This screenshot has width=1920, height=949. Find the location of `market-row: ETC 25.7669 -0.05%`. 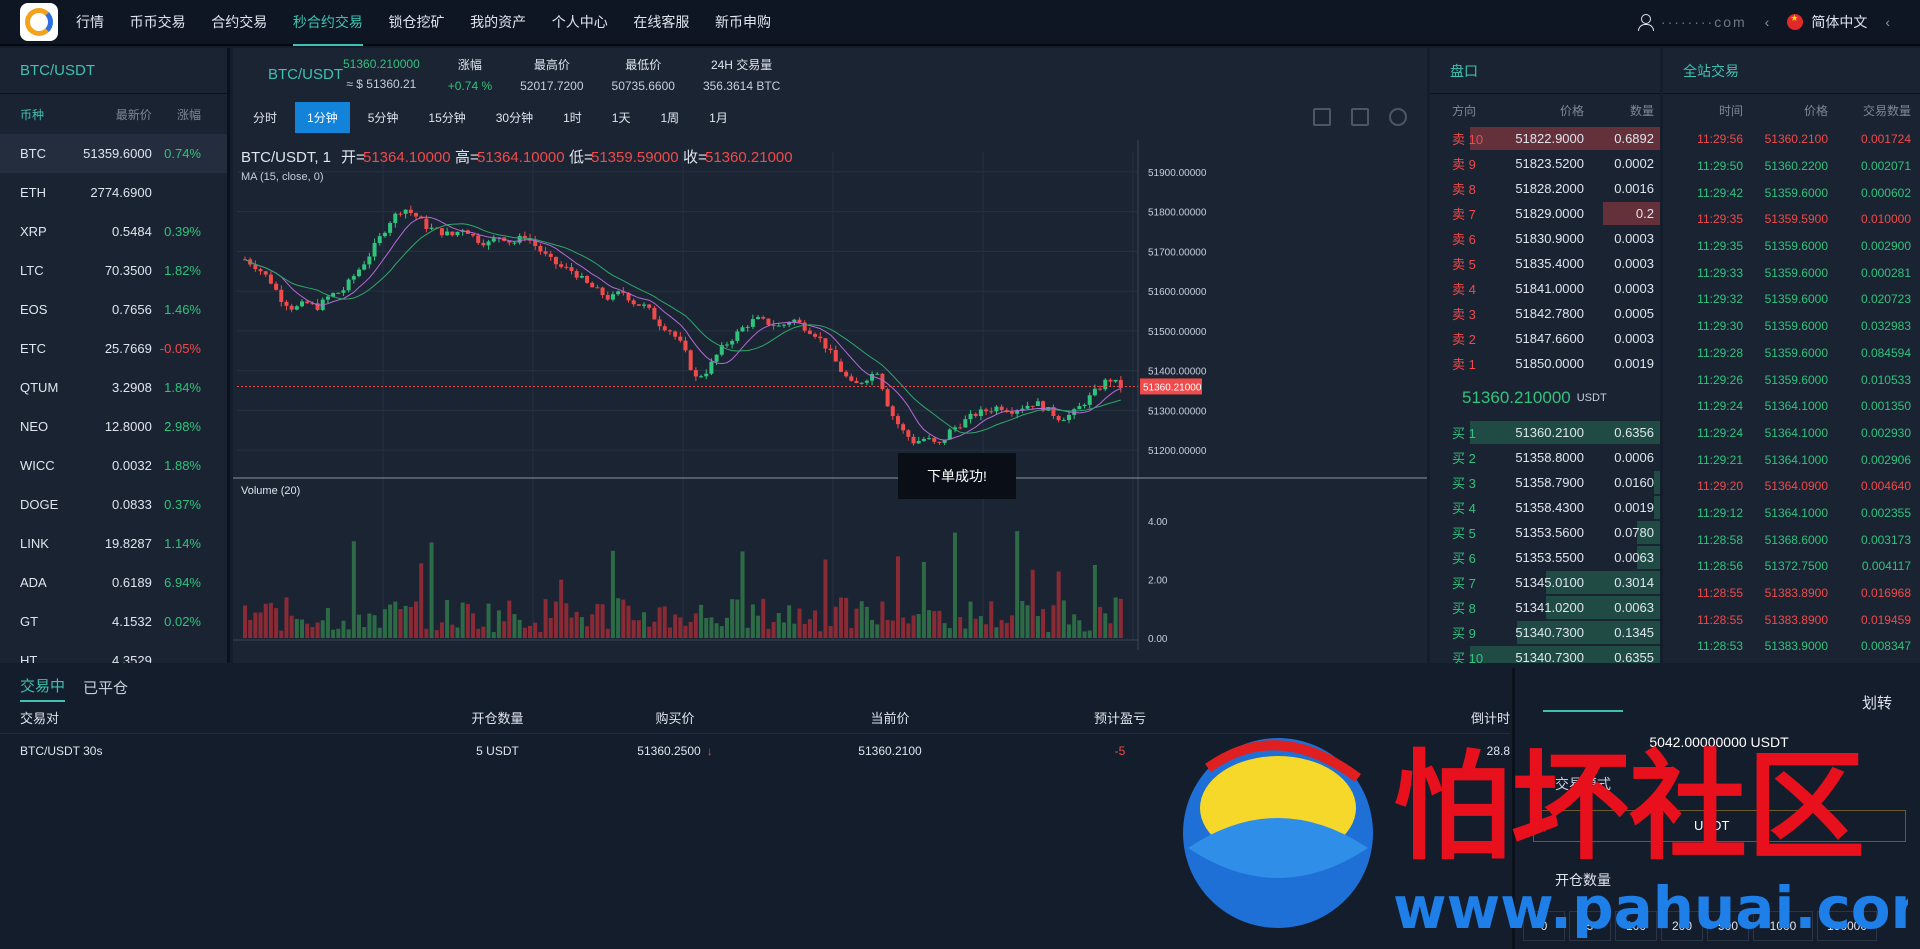

market-row: ETC 25.7669 -0.05% is located at coordinates (113, 348).